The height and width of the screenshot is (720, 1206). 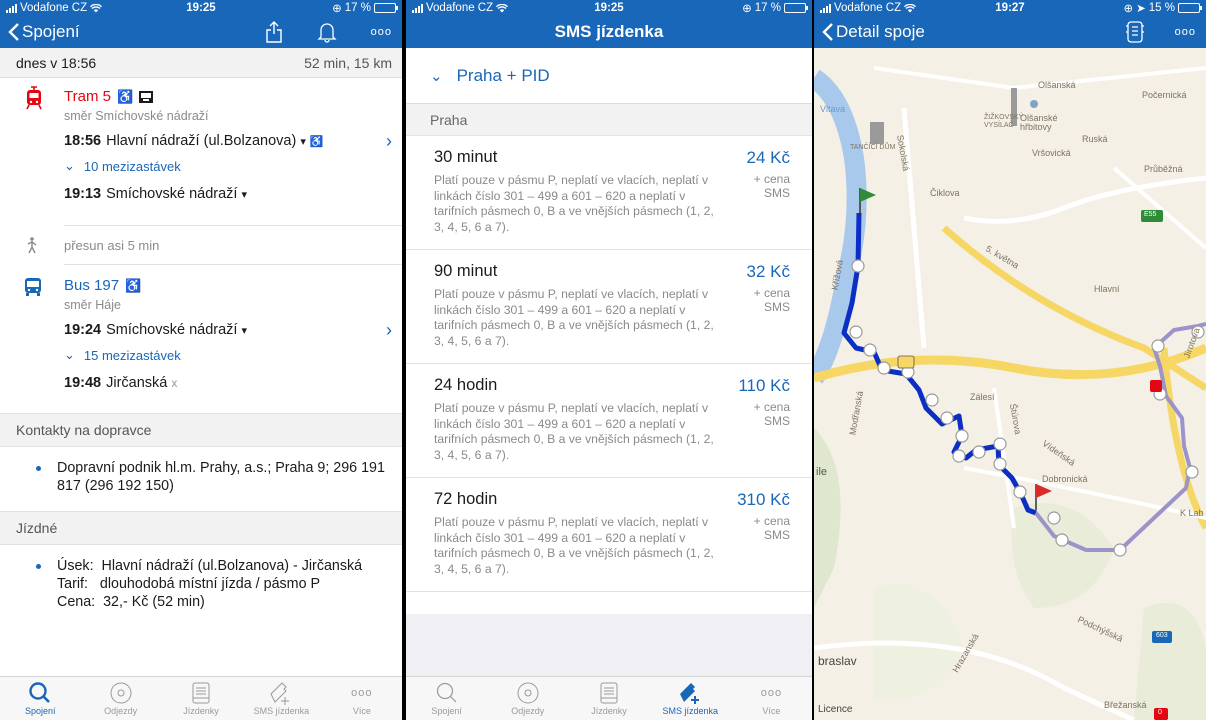 What do you see at coordinates (835, 709) in the screenshot?
I see `licence-link: Licence` at bounding box center [835, 709].